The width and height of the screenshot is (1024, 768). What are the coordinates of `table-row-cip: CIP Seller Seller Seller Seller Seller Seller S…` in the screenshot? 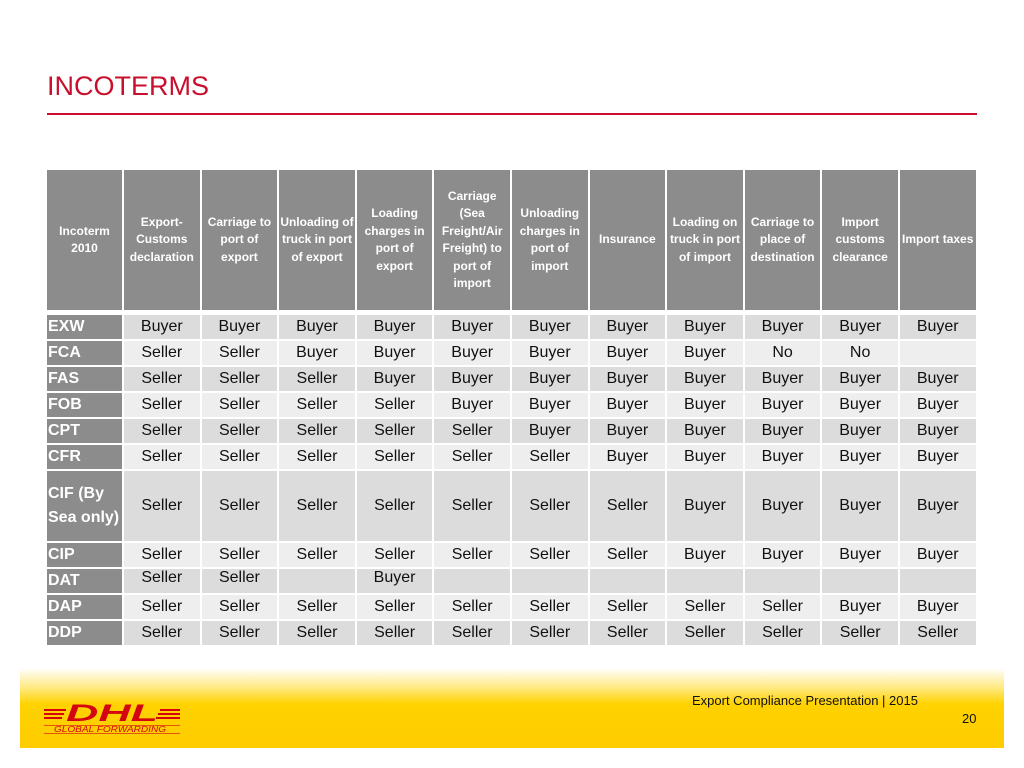 It's located at (511, 555).